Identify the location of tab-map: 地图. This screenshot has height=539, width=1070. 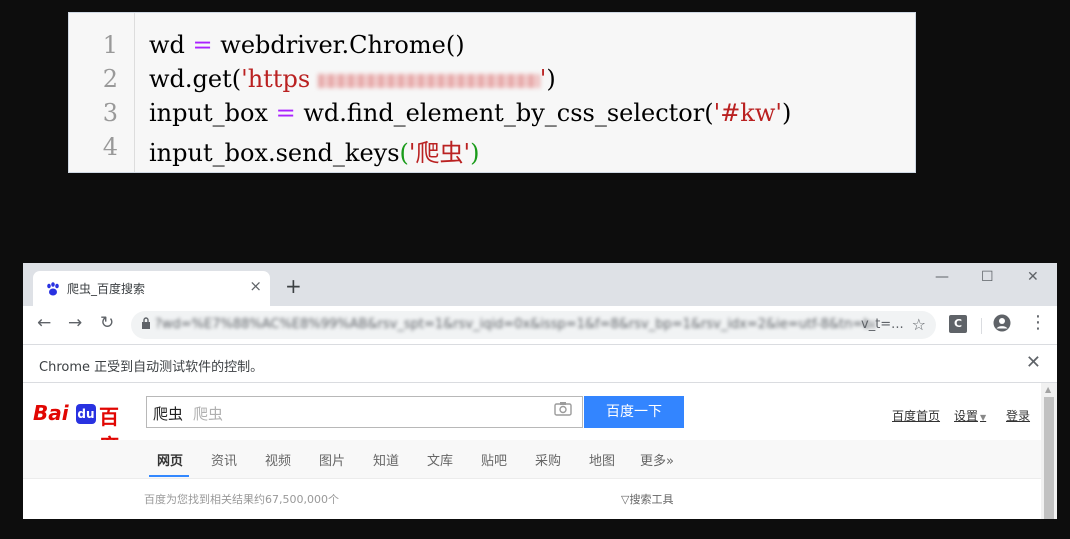
(602, 459).